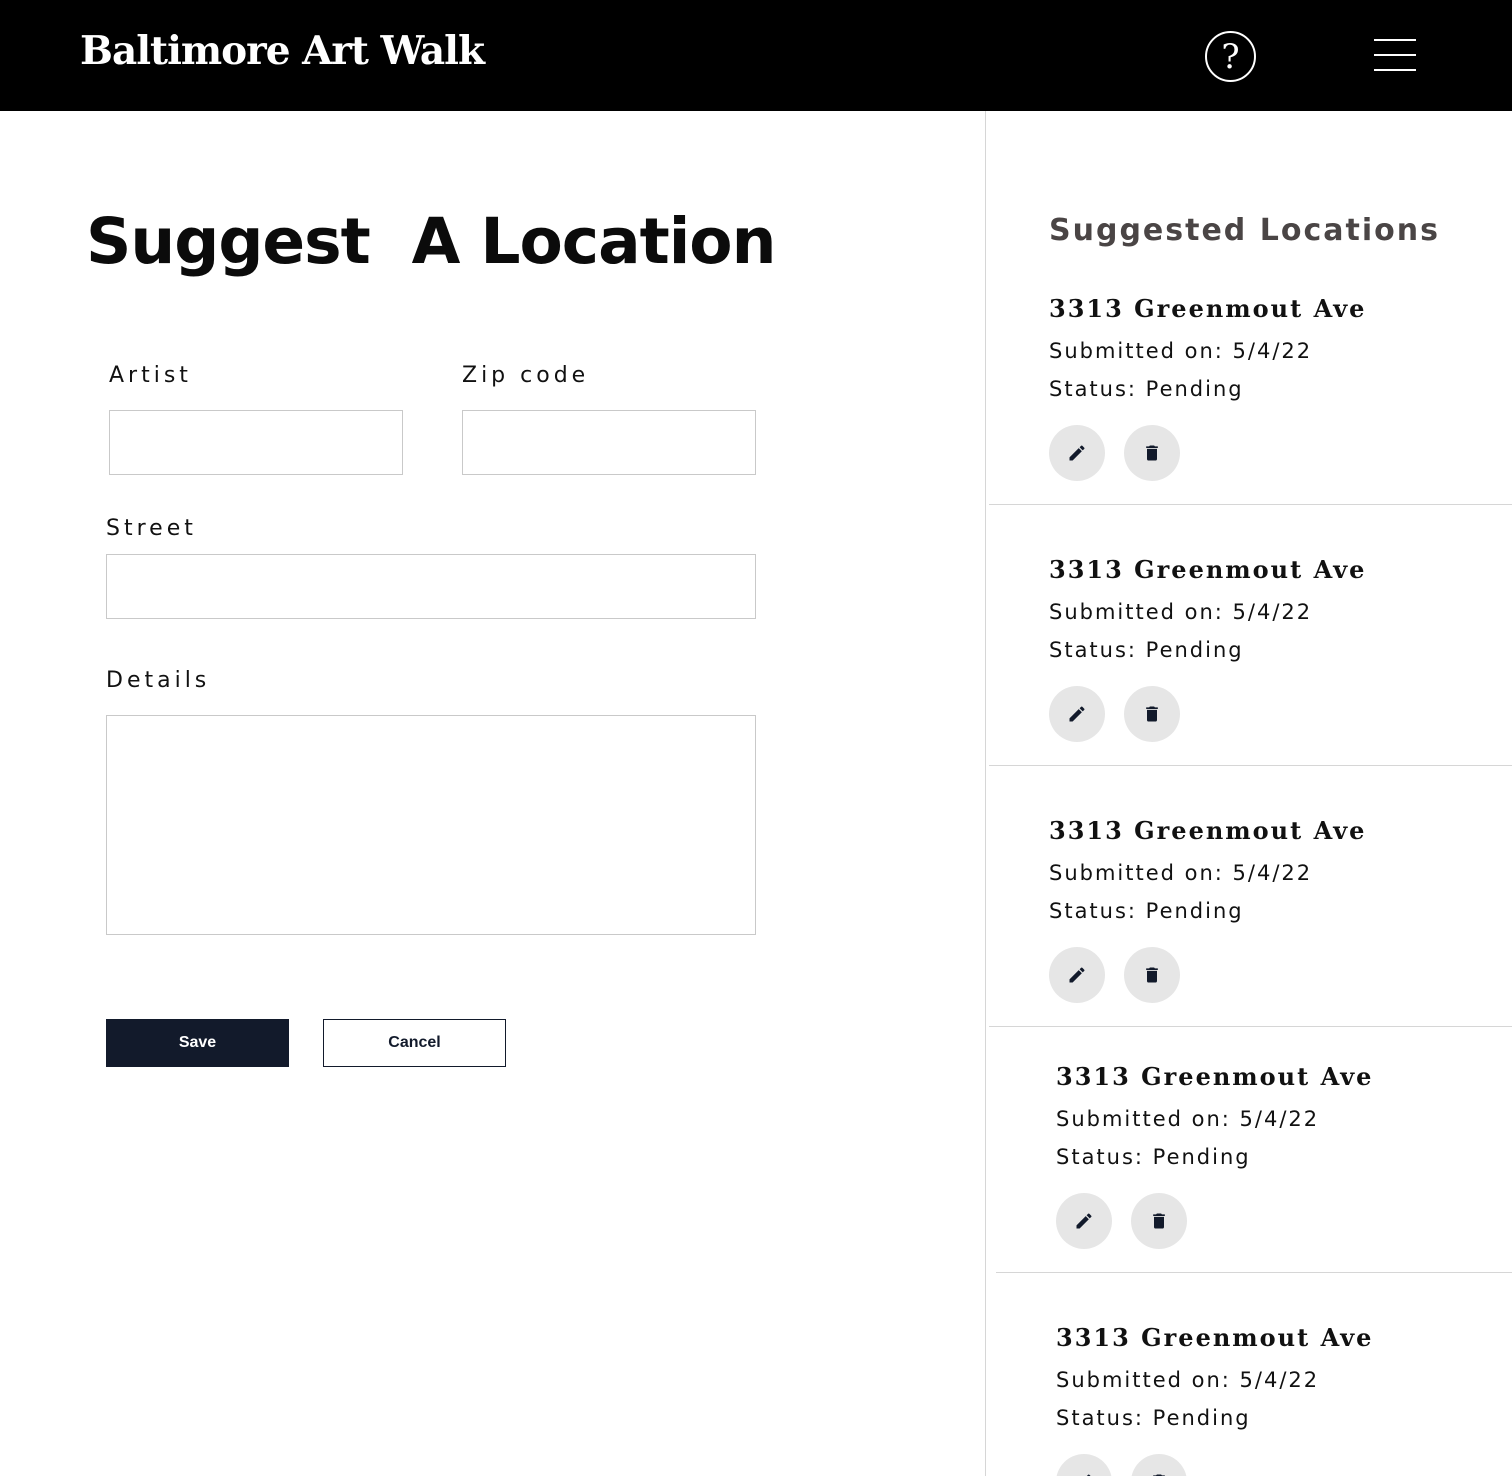  What do you see at coordinates (158, 680) in the screenshot?
I see `details-label: Details` at bounding box center [158, 680].